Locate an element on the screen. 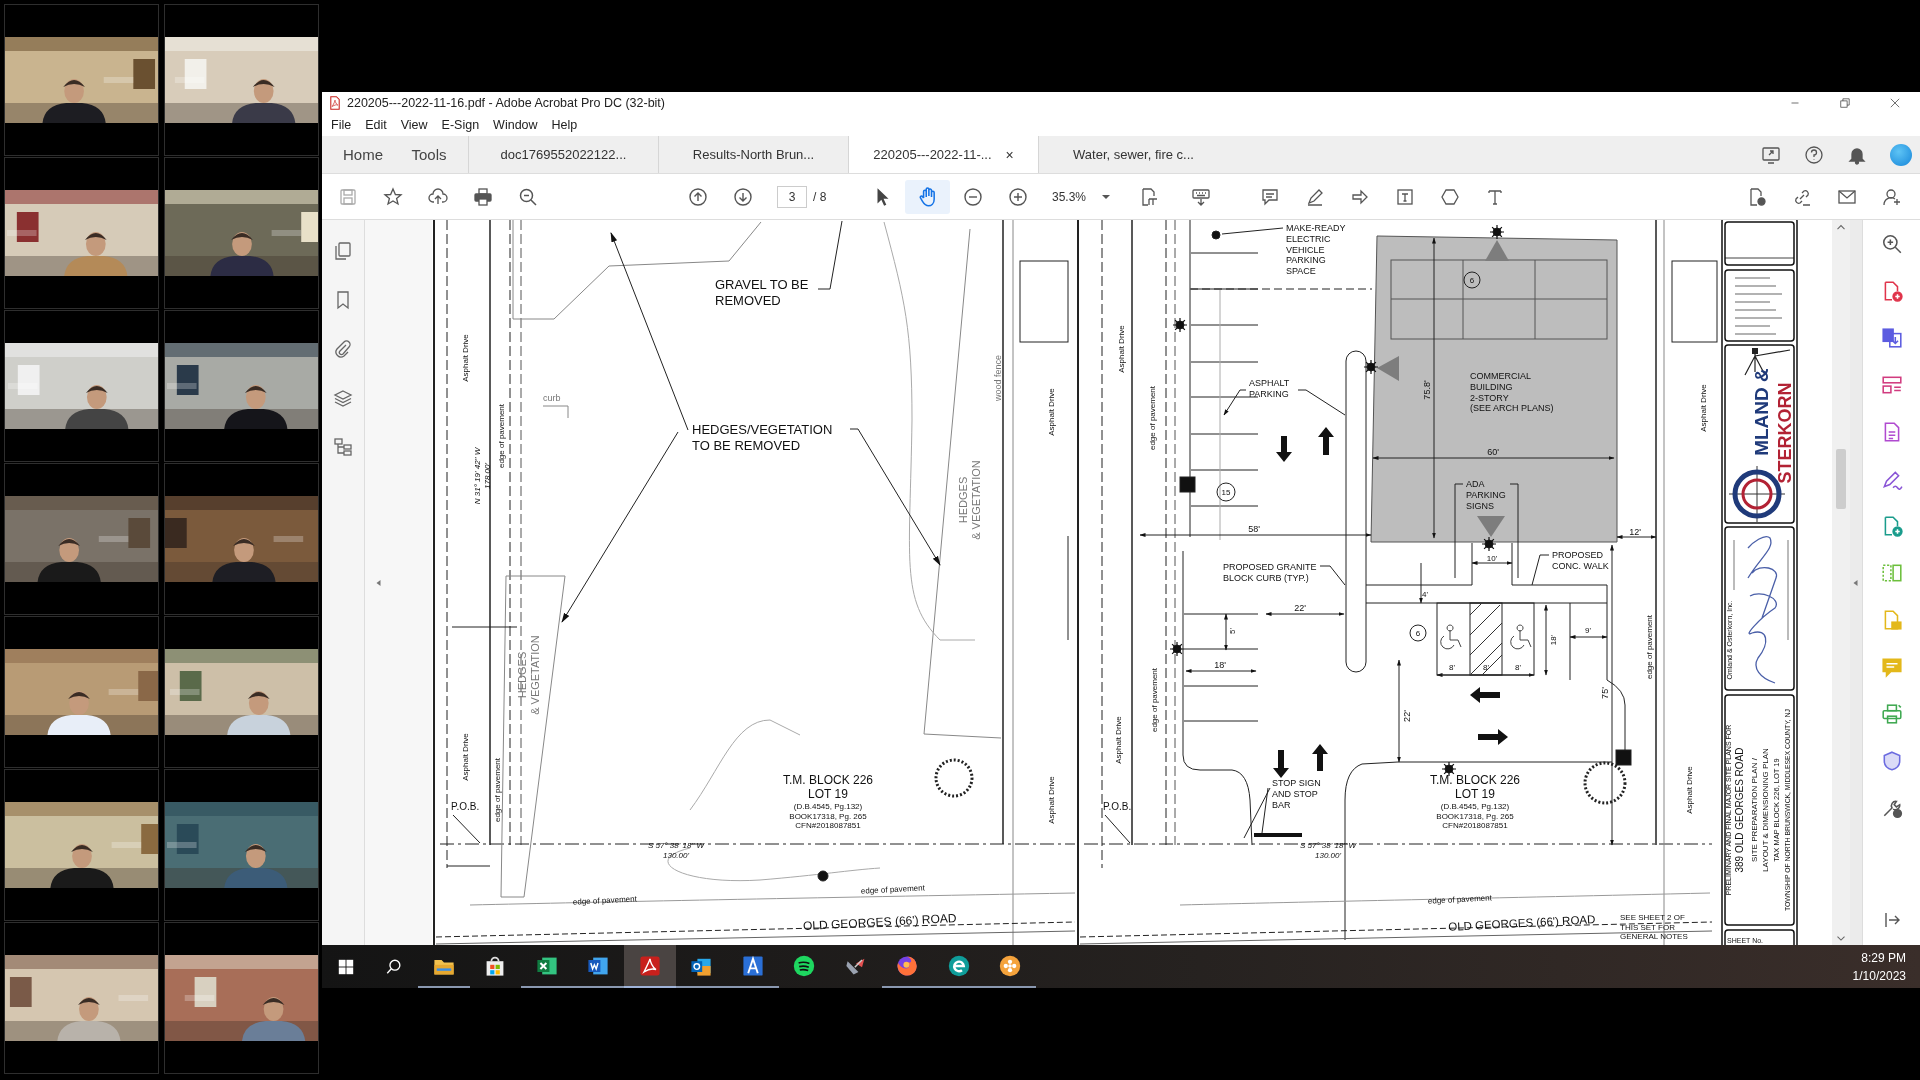  caret-icon is located at coordinates (1106, 196).